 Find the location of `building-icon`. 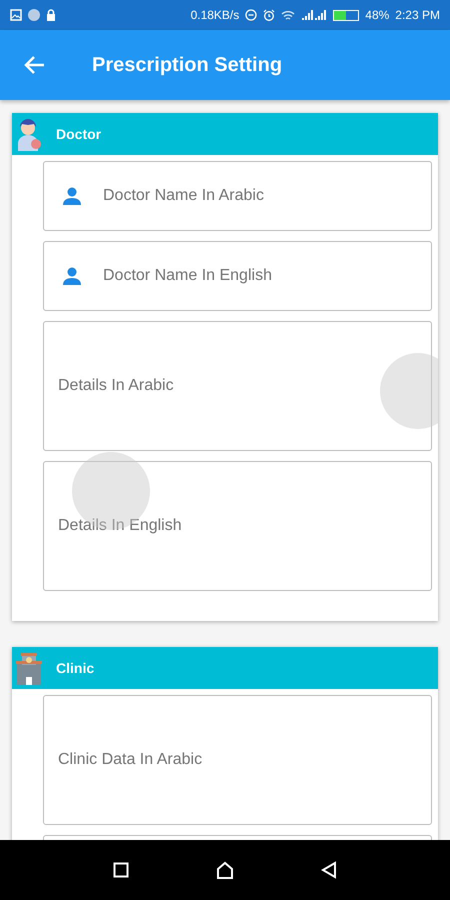

building-icon is located at coordinates (29, 668).